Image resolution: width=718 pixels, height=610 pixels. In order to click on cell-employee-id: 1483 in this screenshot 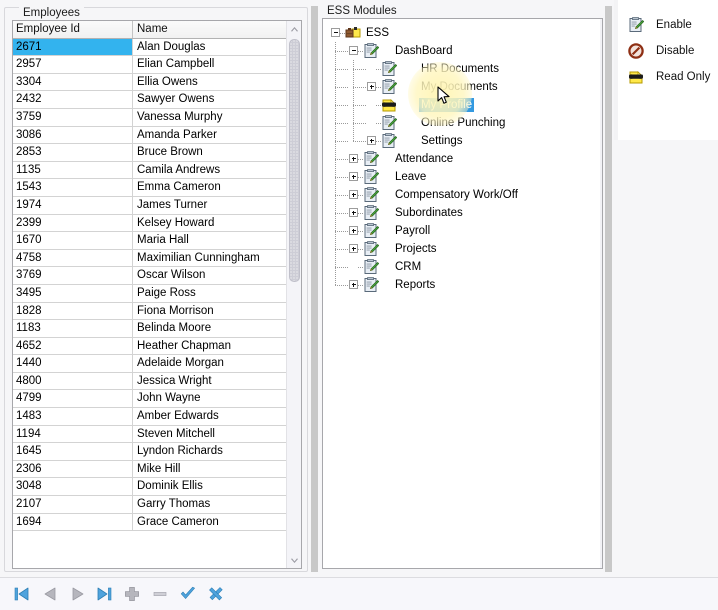, I will do `click(73, 416)`.